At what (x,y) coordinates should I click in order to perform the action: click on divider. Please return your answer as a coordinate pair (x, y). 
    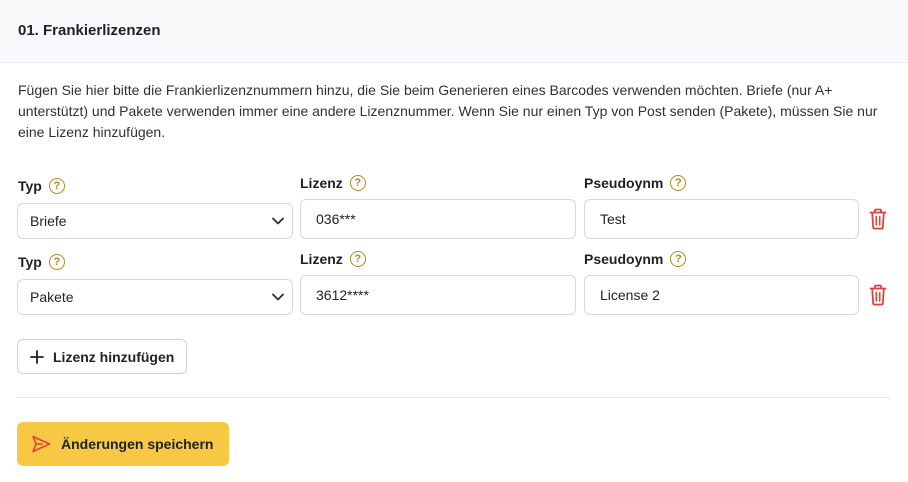
    Looking at the image, I should click on (453, 397).